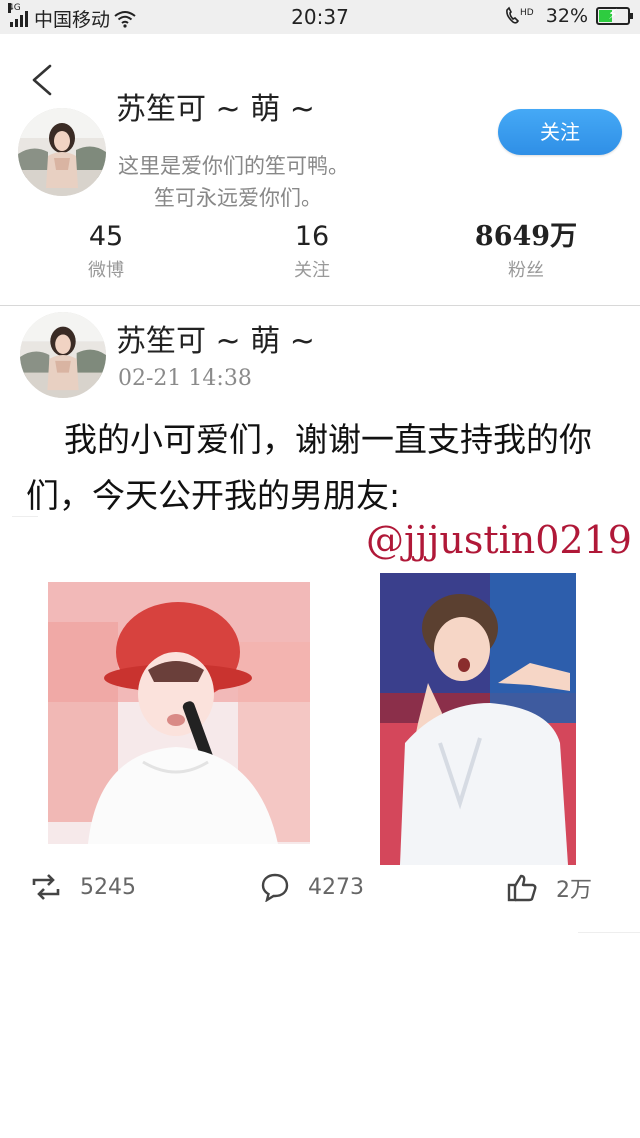  Describe the element at coordinates (185, 378) in the screenshot. I see `post-timestamp: 02-21 14:38` at that location.